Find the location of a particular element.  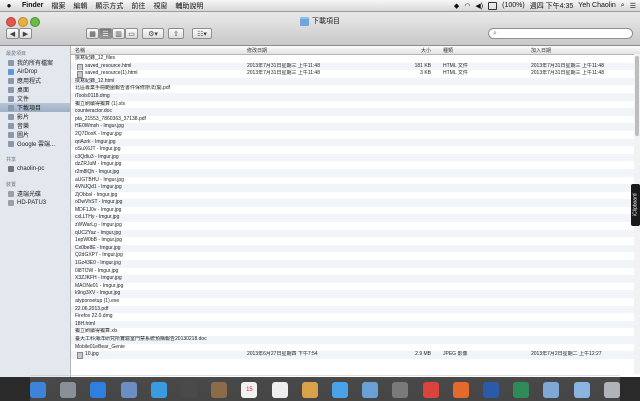

volume-icon: ◀) is located at coordinates (479, 6).